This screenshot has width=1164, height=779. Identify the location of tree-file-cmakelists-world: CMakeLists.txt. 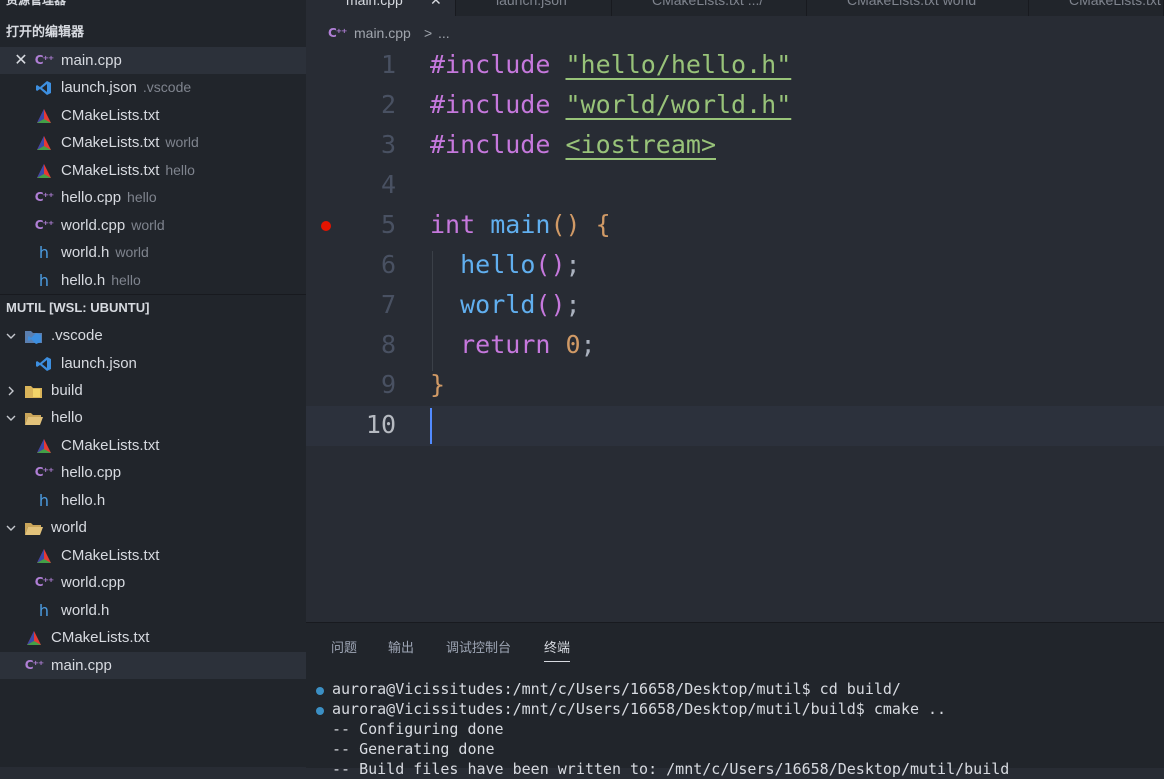
(153, 555).